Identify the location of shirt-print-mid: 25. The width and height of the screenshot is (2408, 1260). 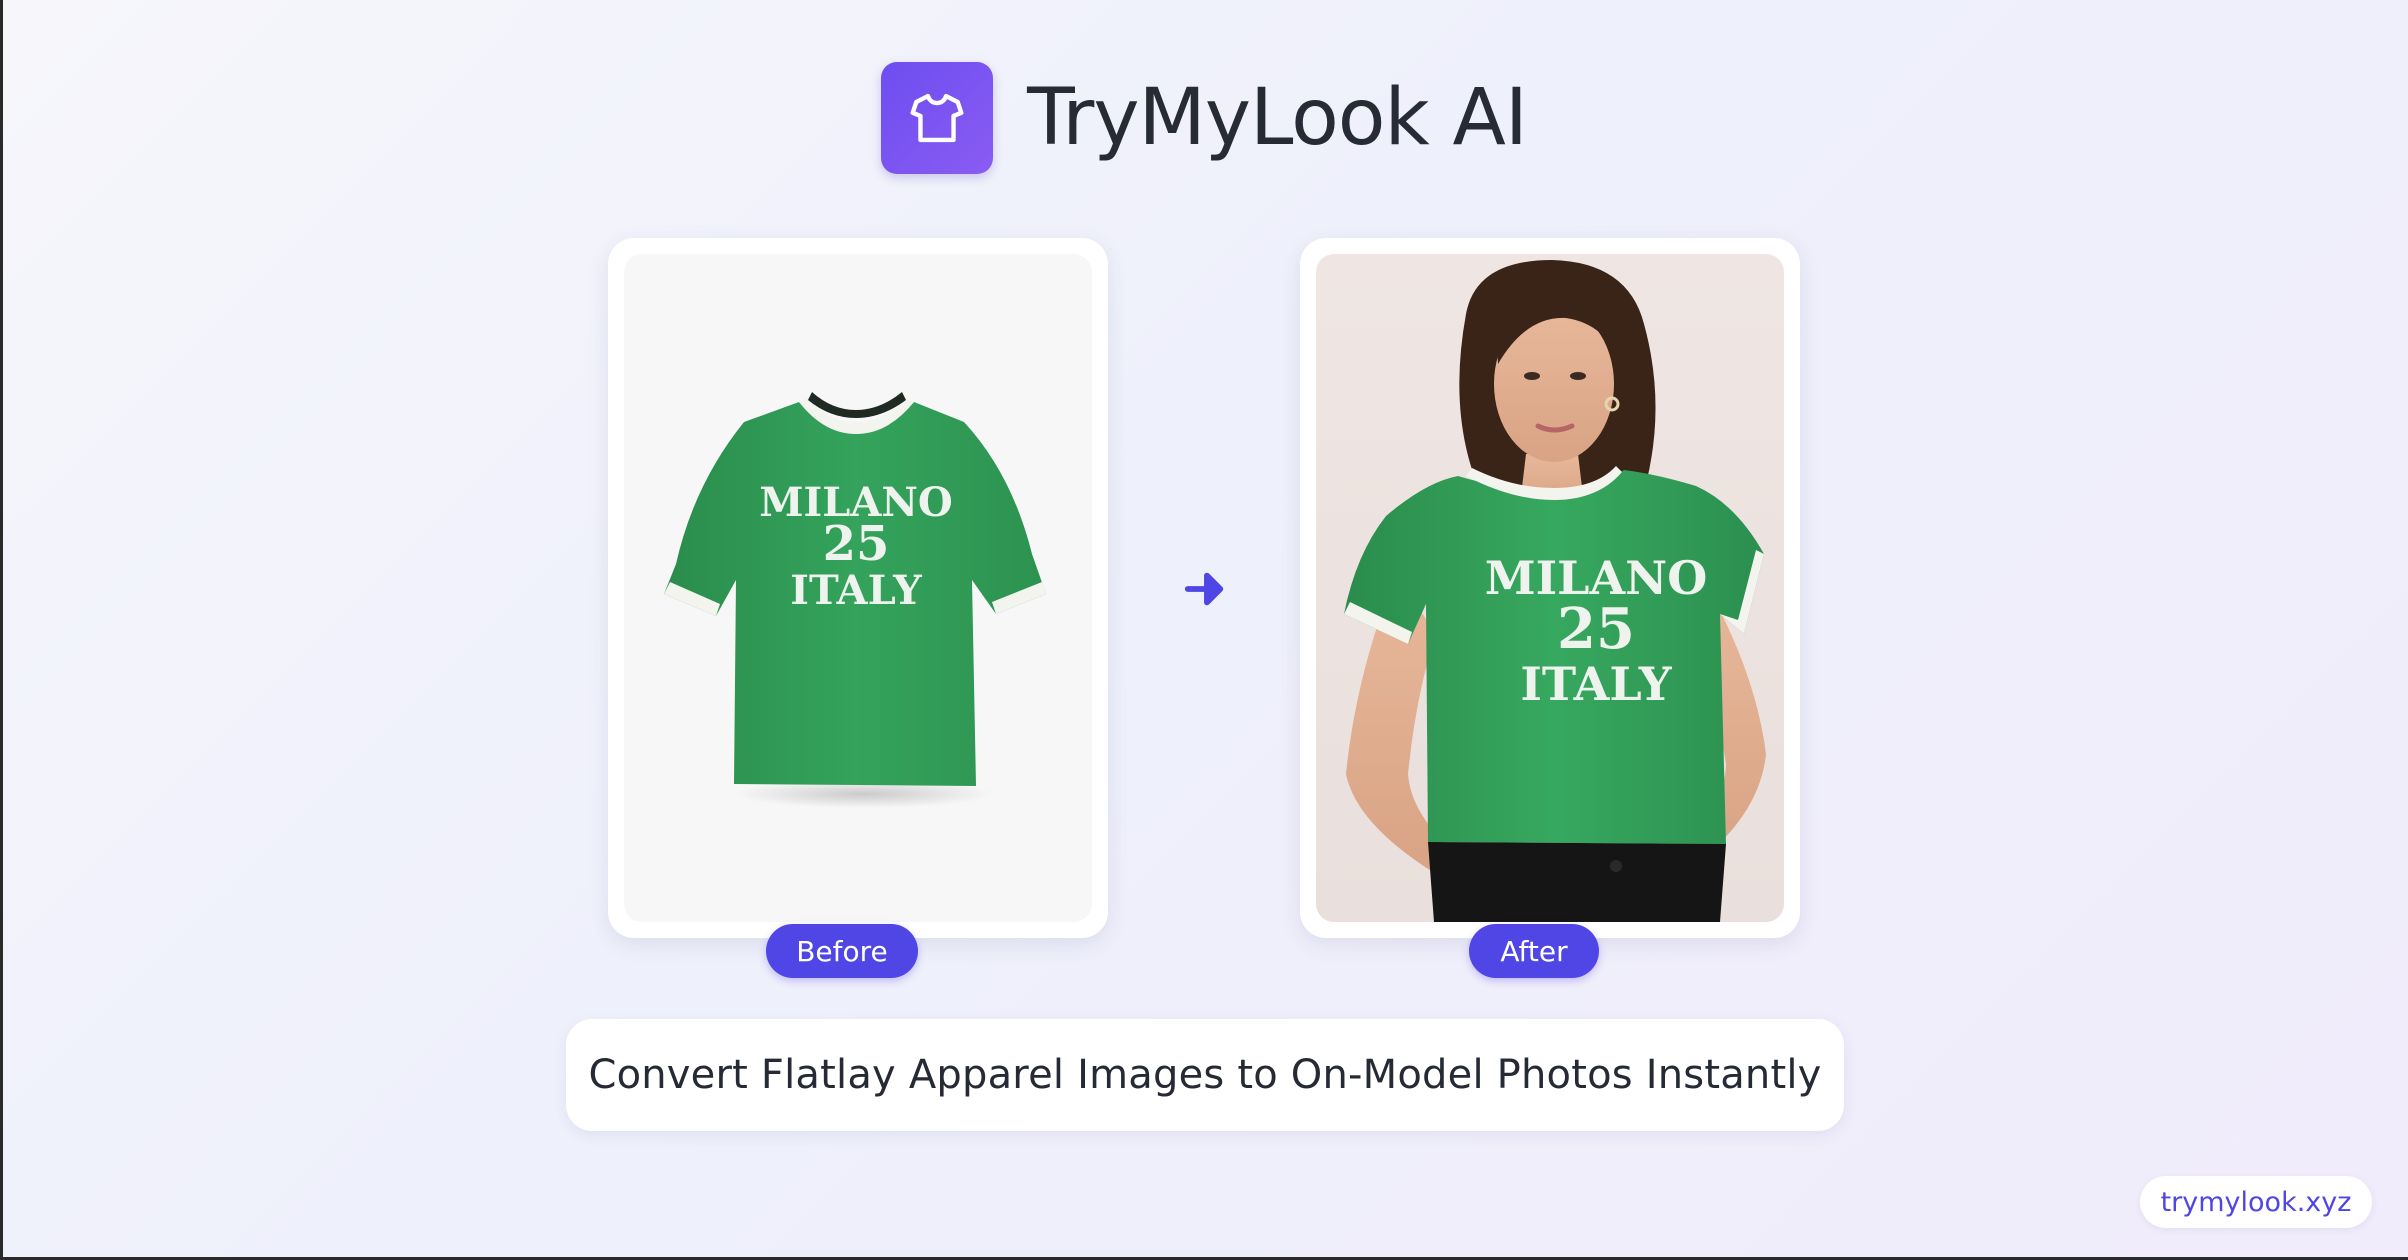
(856, 544).